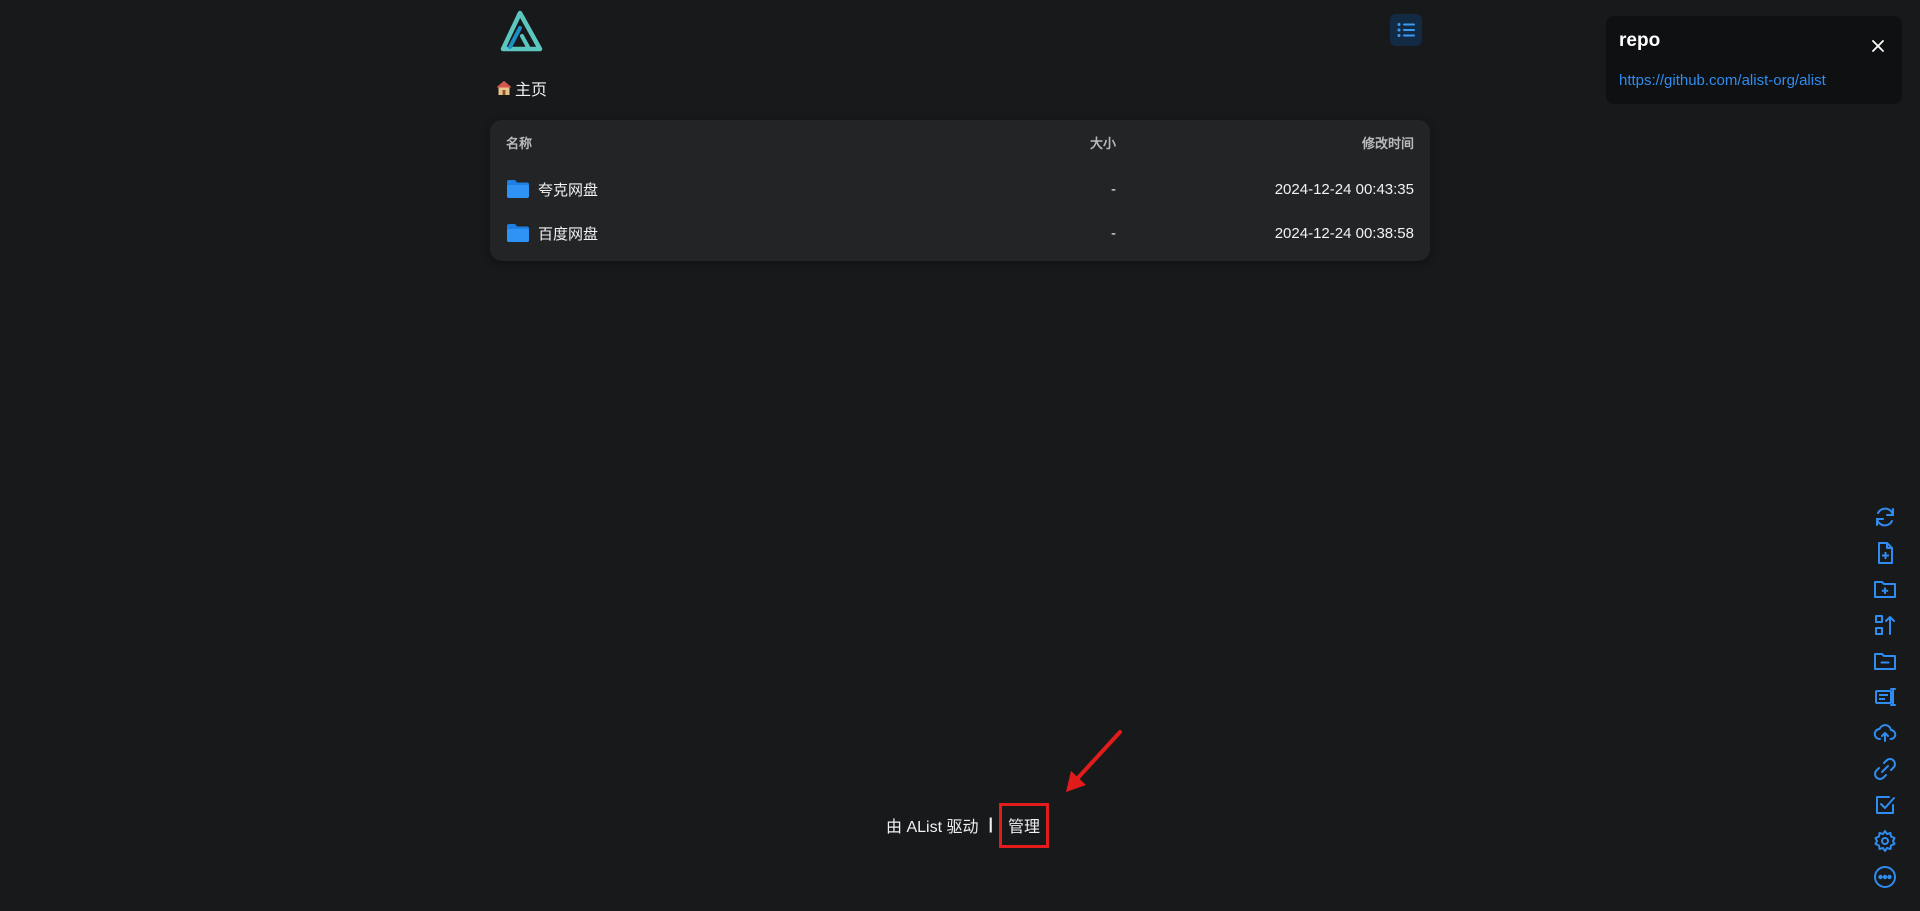  I want to click on rename-move-icon, so click(1885, 625).